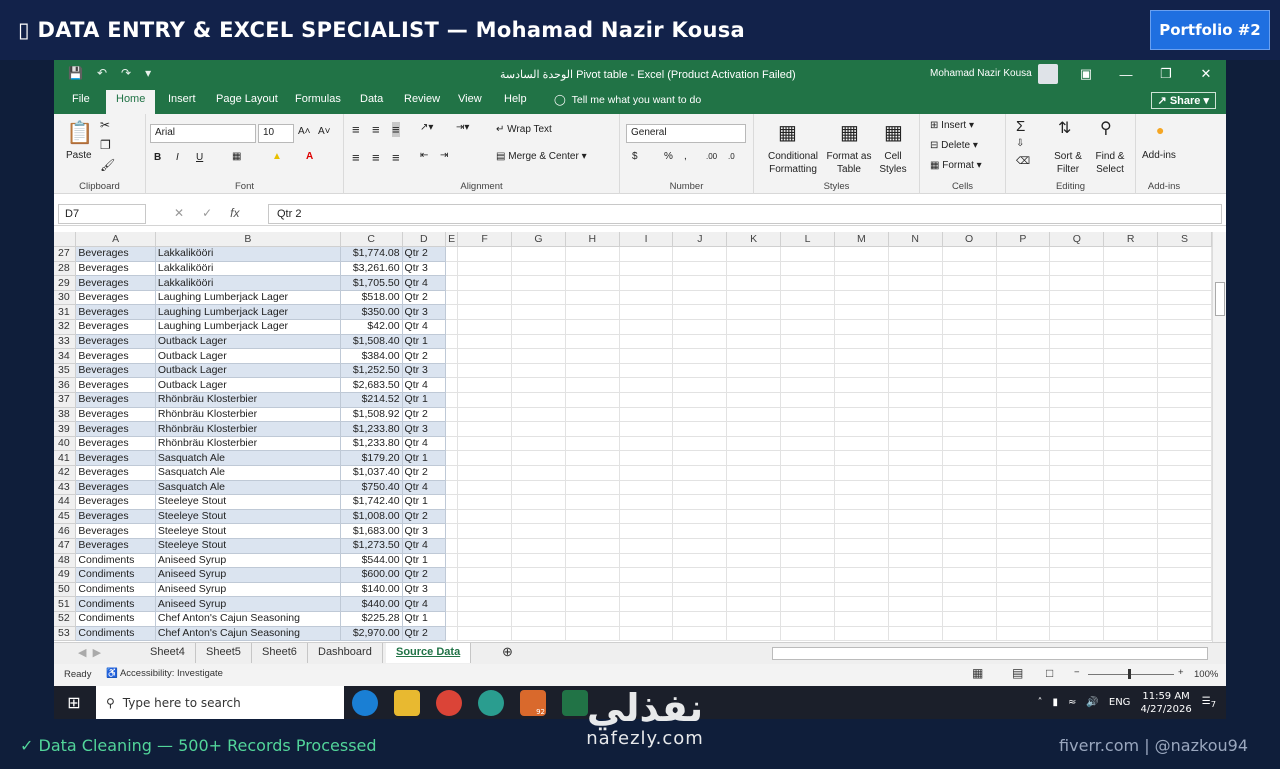 The width and height of the screenshot is (1280, 769). What do you see at coordinates (248, 517) in the screenshot?
I see `cell-product: Steeleye Stout` at bounding box center [248, 517].